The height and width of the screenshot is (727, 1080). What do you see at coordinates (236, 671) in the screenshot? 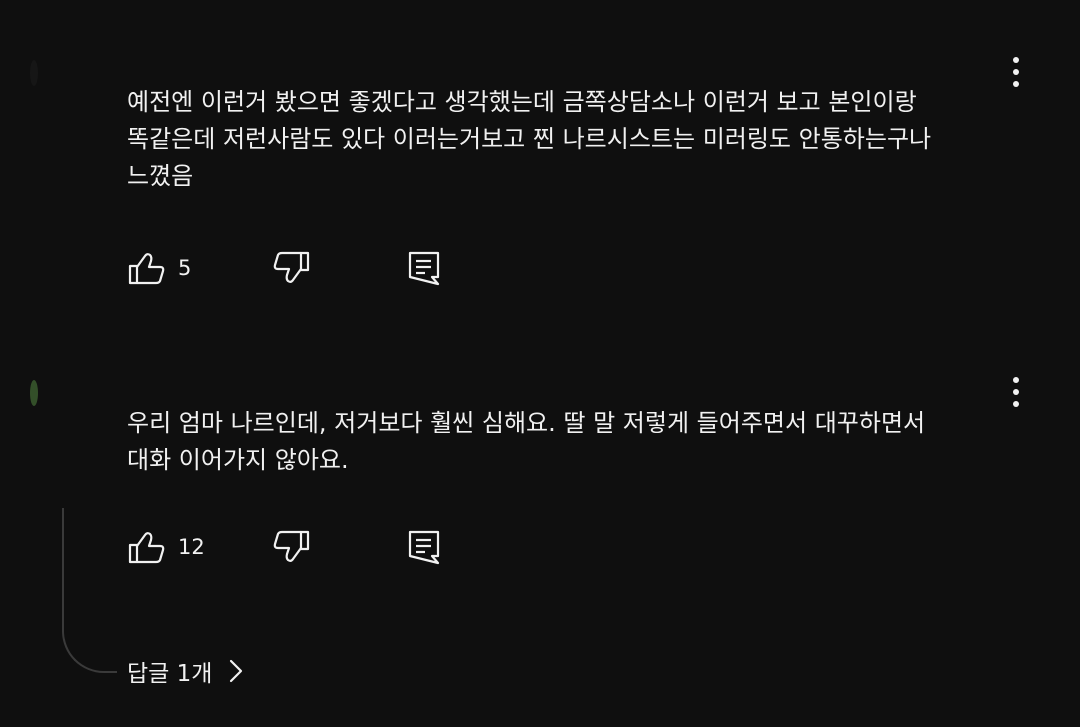
I see `chevron-right-icon` at bounding box center [236, 671].